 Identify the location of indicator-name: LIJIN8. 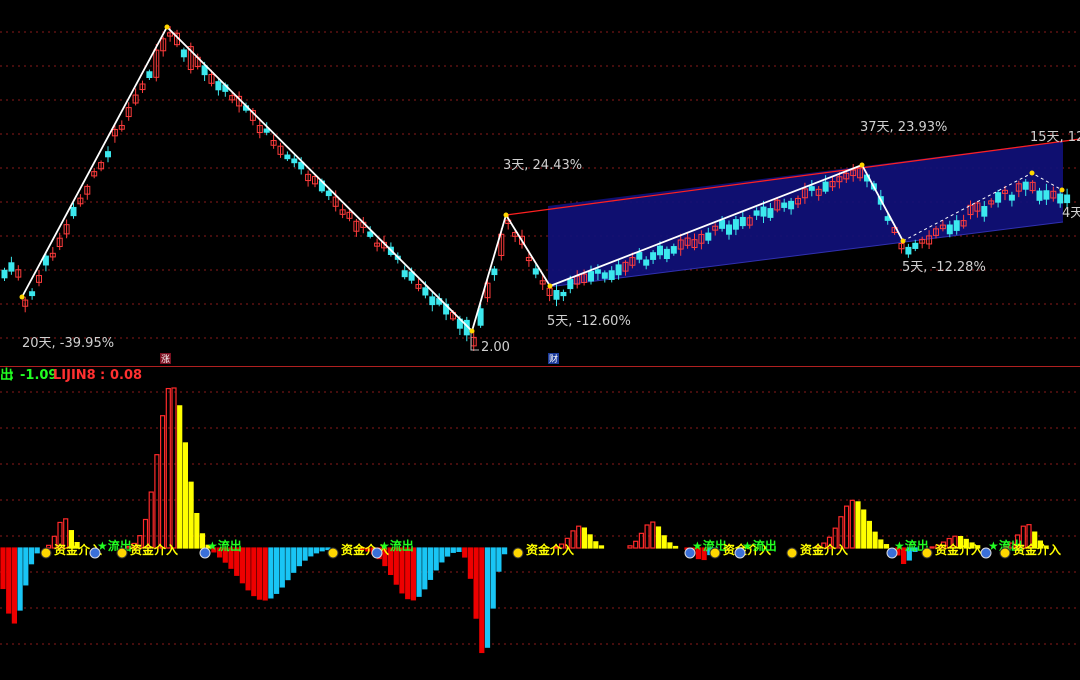
(74, 375).